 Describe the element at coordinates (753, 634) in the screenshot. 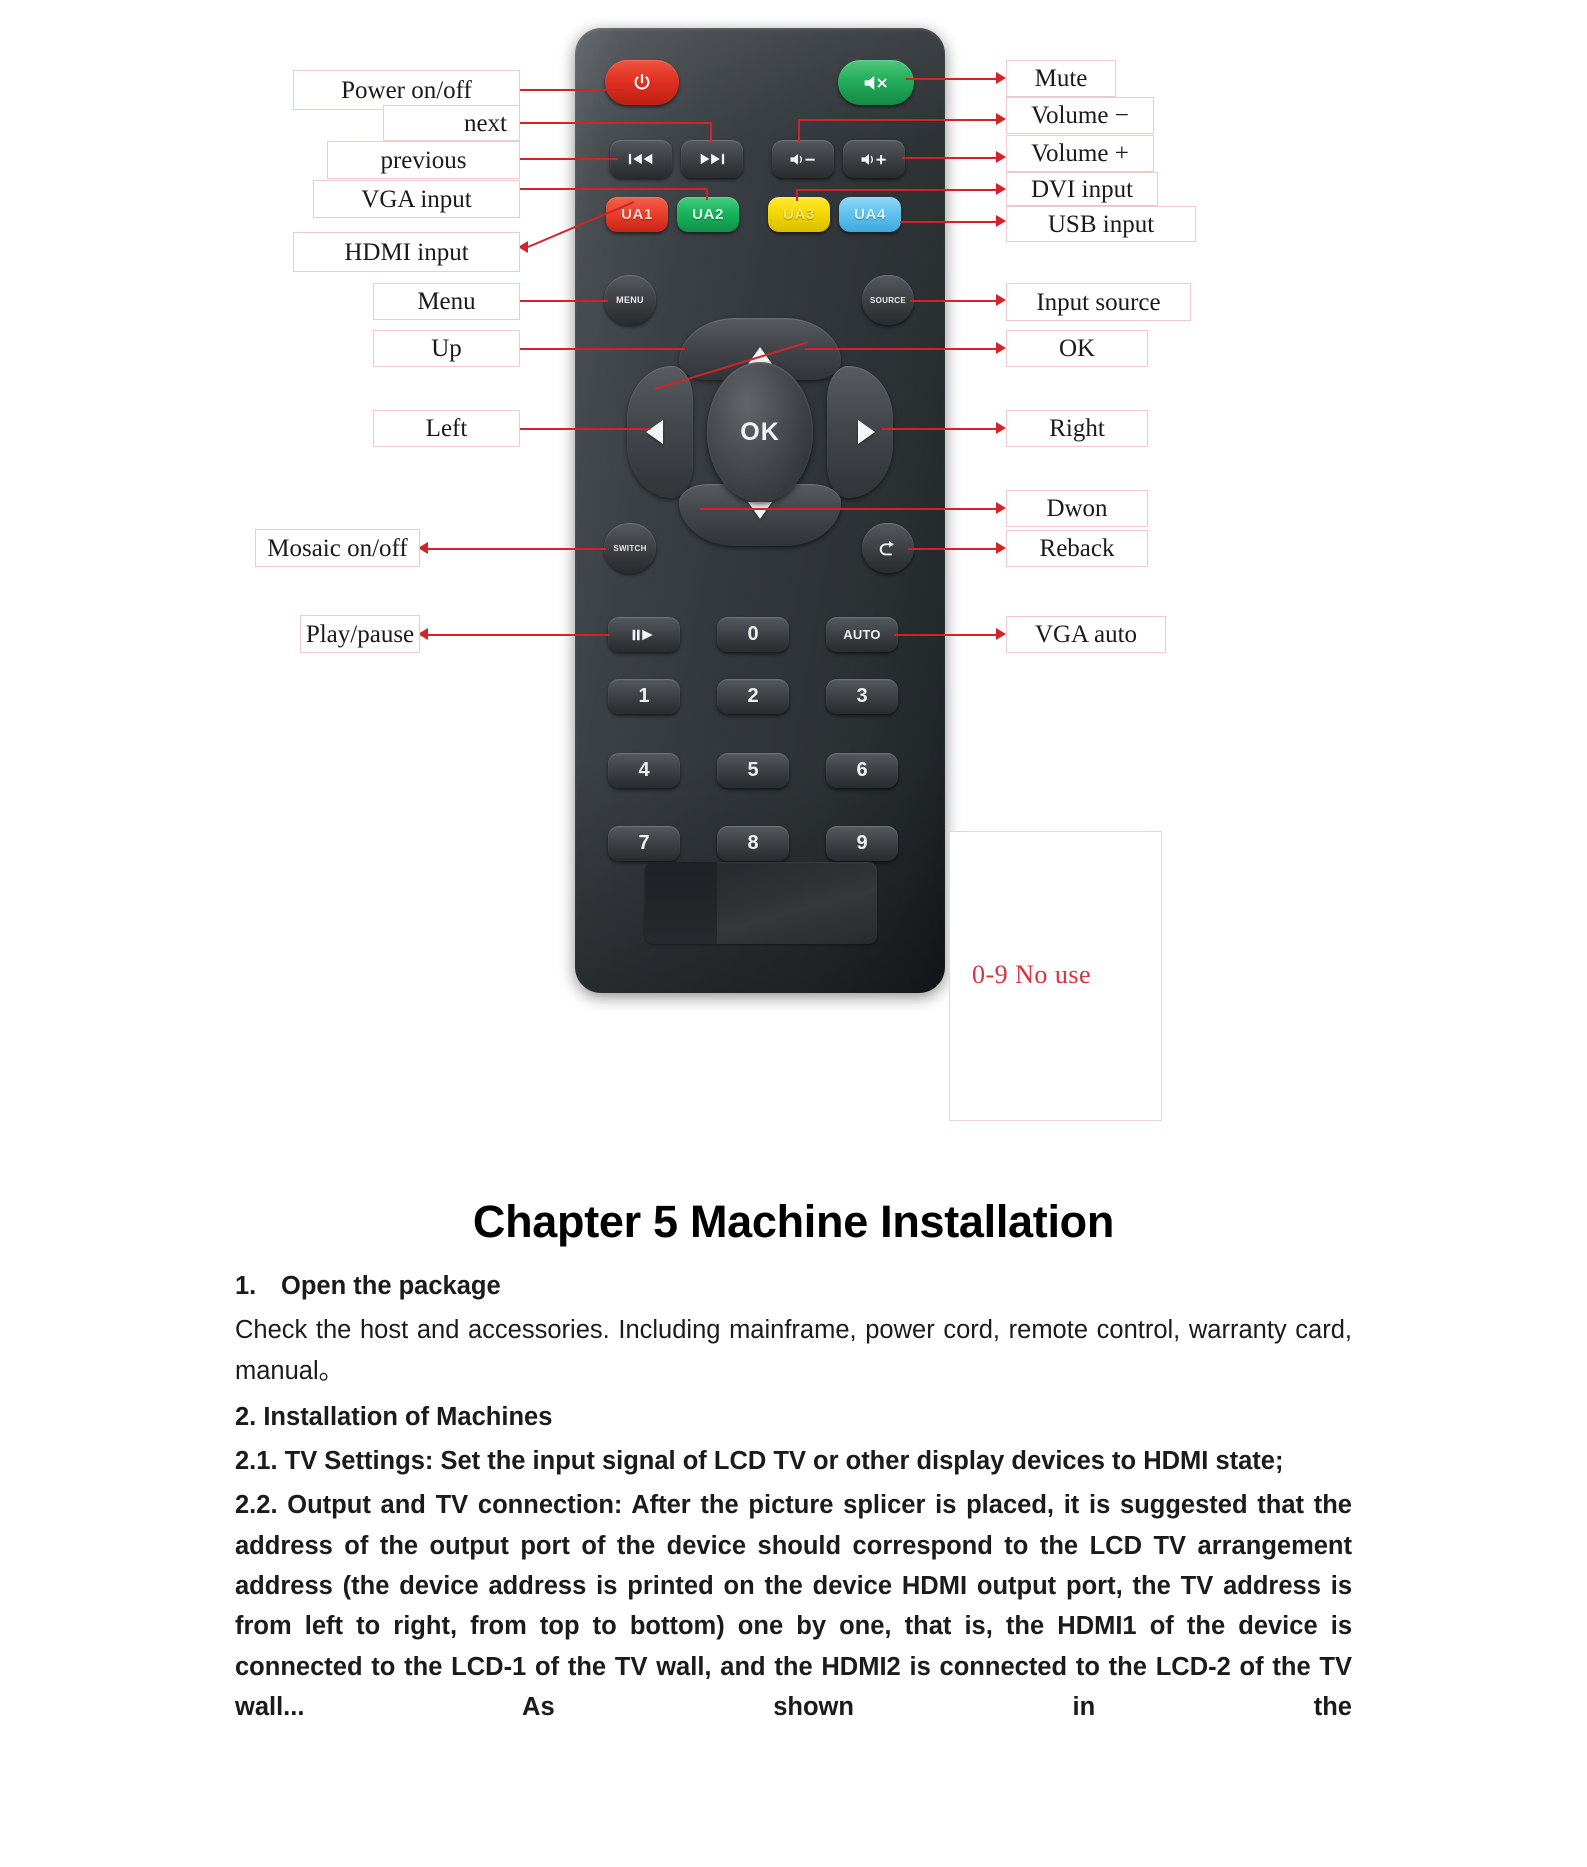

I see `key-0-button: 0` at that location.